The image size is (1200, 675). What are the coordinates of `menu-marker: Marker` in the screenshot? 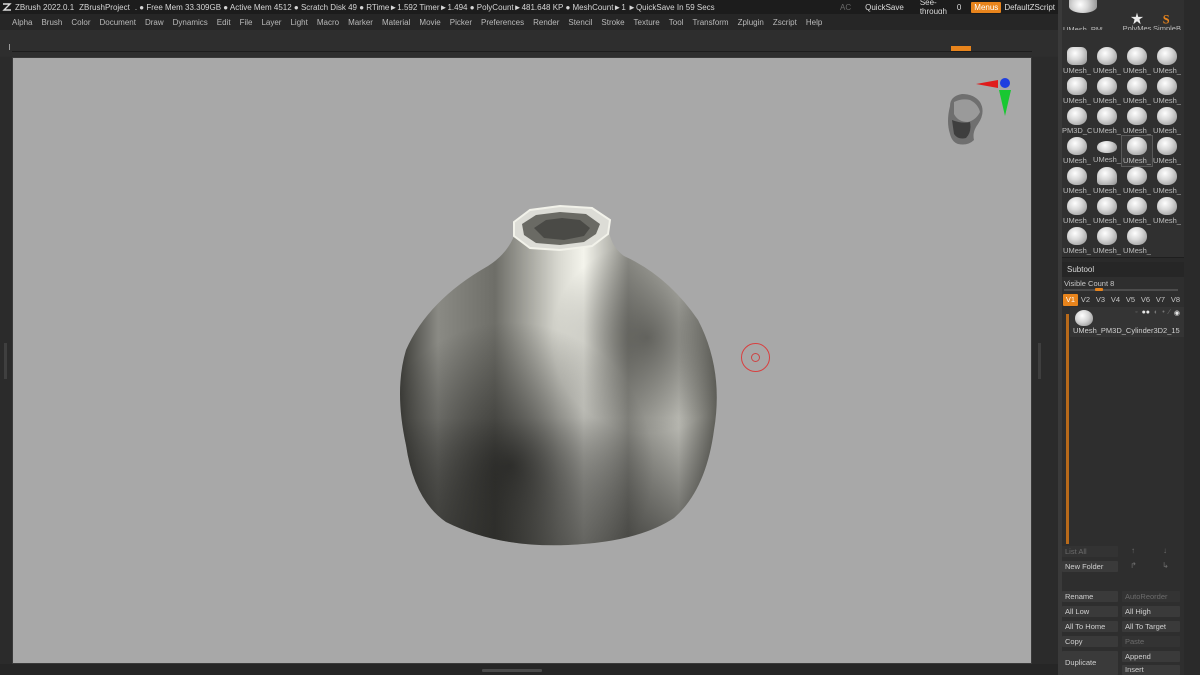 It's located at (360, 22).